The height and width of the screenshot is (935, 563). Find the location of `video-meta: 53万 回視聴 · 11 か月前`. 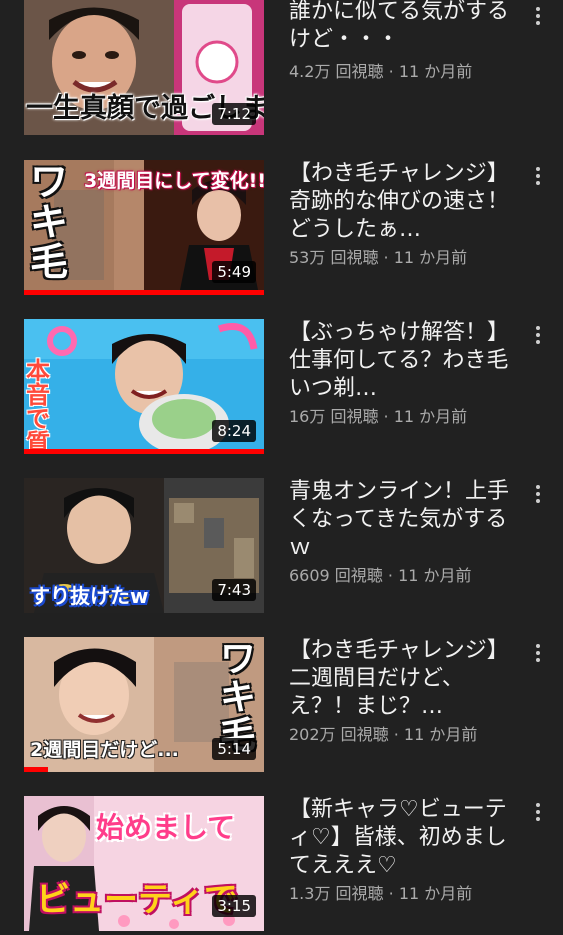

video-meta: 53万 回視聴 · 11 か月前 is located at coordinates (409, 258).